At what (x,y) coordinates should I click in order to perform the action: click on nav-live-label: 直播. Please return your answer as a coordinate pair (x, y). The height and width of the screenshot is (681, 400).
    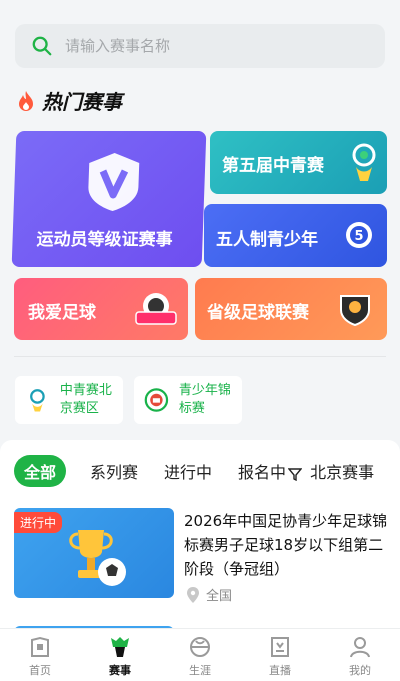
    Looking at the image, I should click on (280, 670).